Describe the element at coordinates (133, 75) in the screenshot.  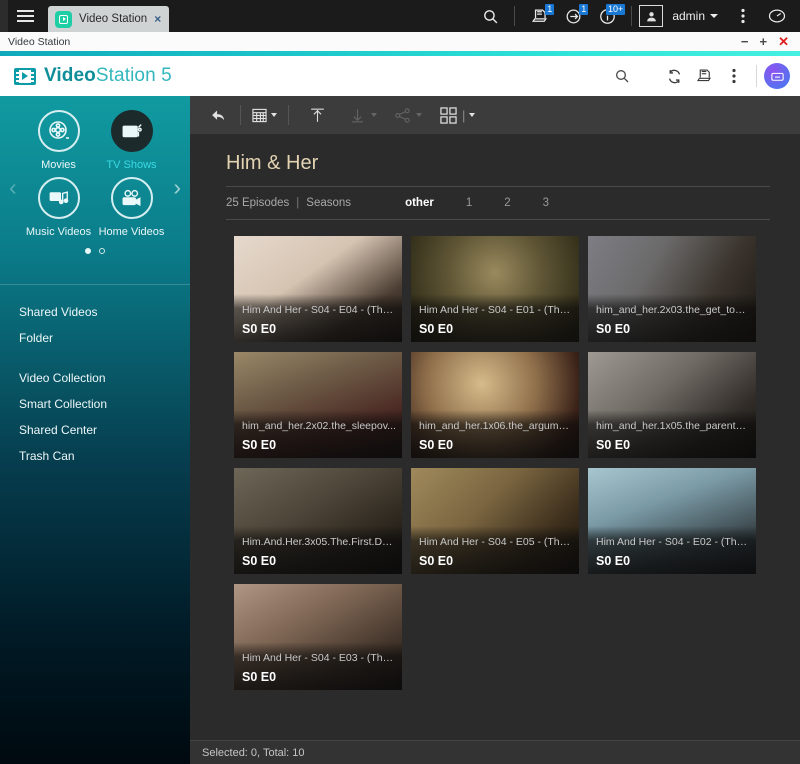
I see `brand-rest: Station 5` at that location.